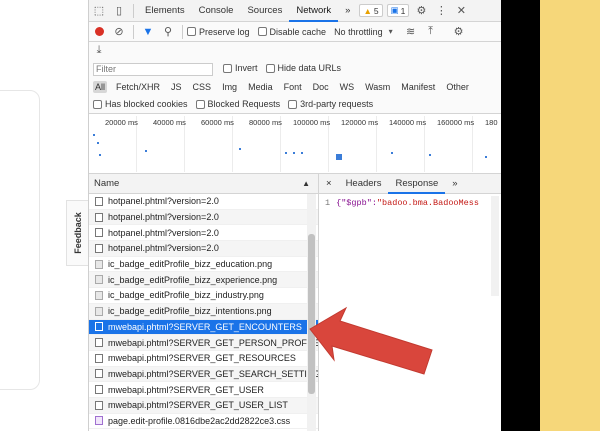  Describe the element at coordinates (176, 87) in the screenshot. I see `type-filter-js: JS` at that location.